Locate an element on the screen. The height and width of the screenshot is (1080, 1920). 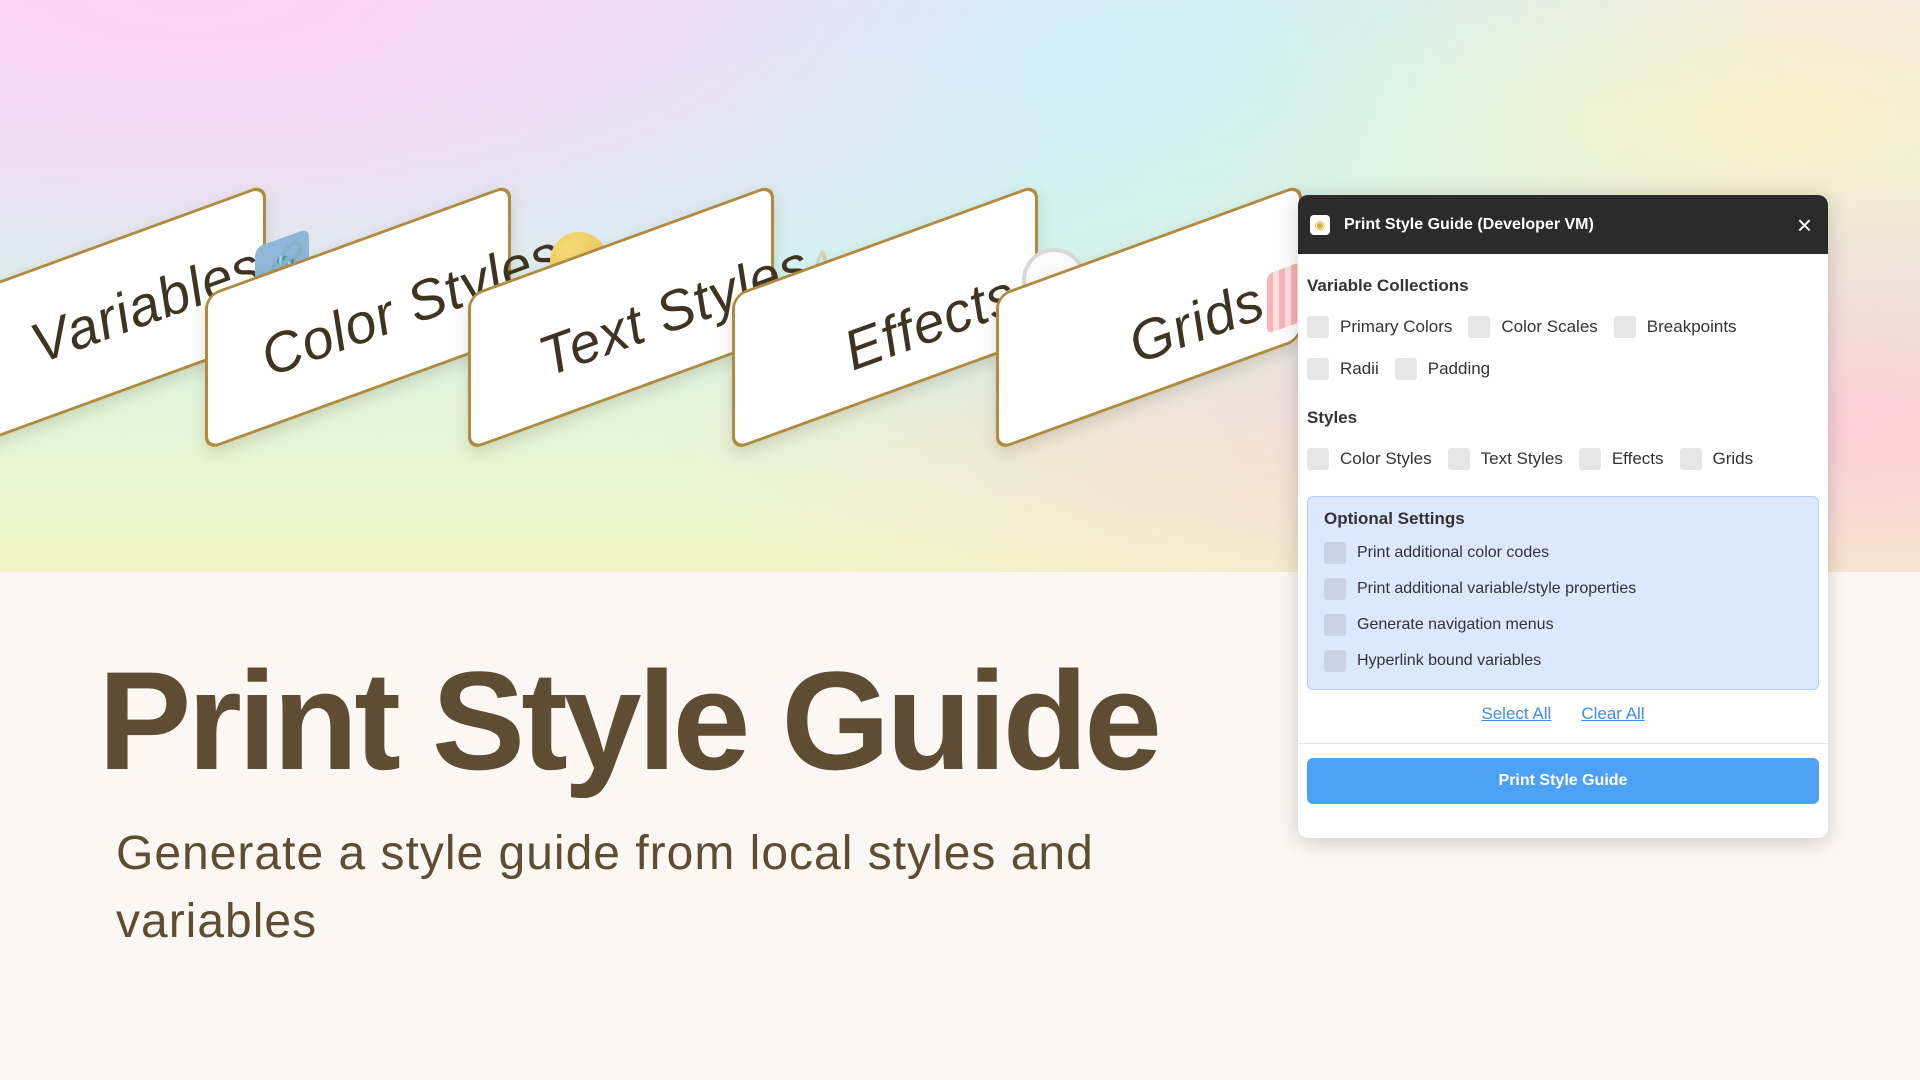
checkbox-label: Effects is located at coordinates (1637, 458).